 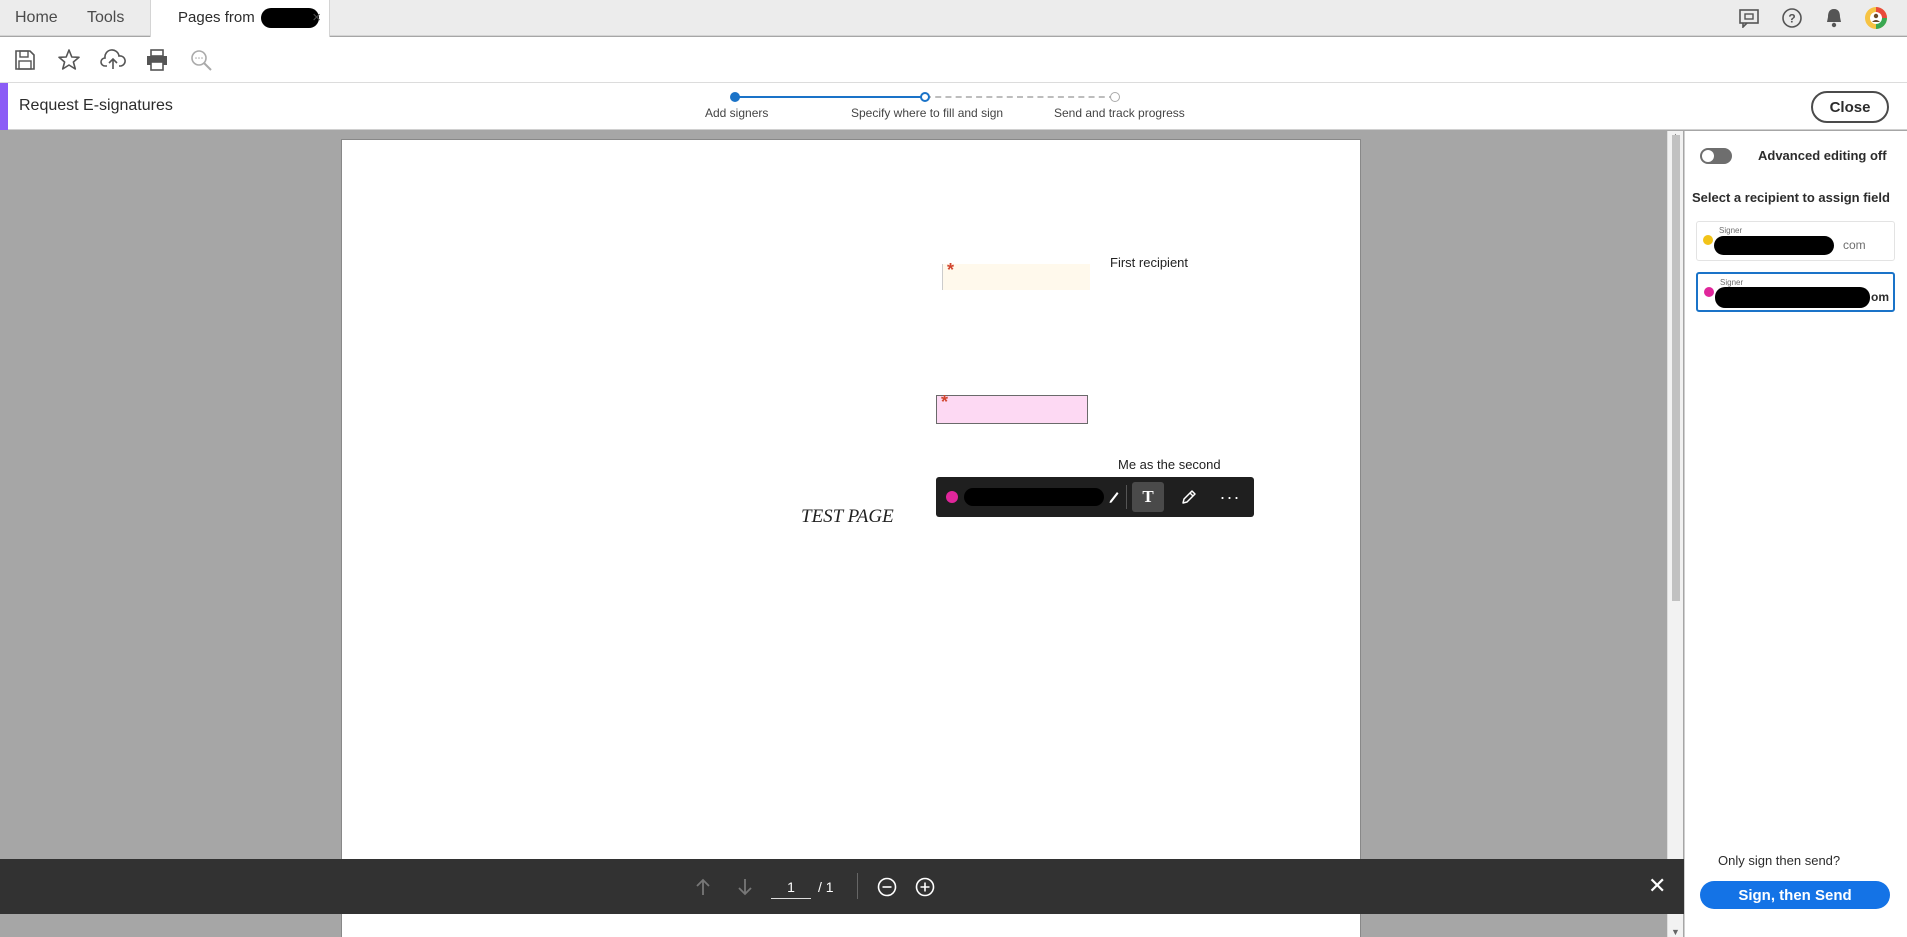 What do you see at coordinates (1230, 497) in the screenshot?
I see `more-options-icon: ···` at bounding box center [1230, 497].